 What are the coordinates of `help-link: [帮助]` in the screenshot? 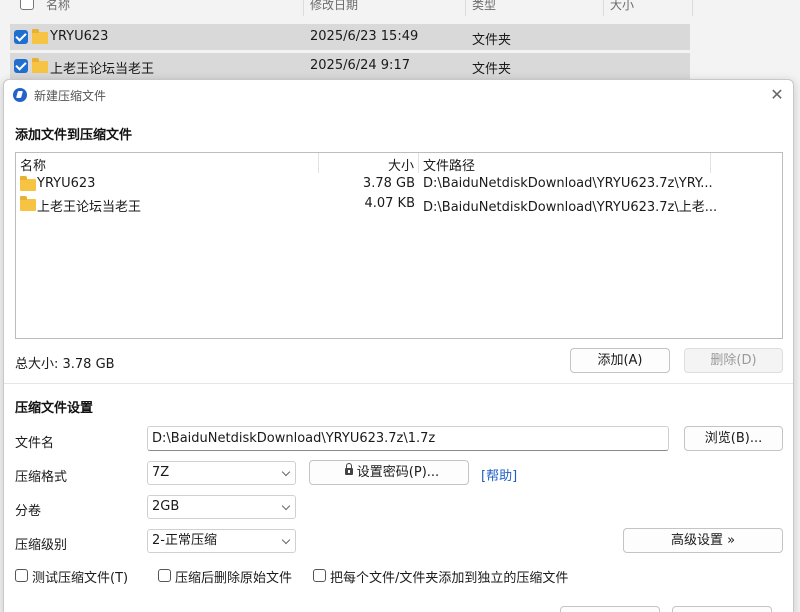 It's located at (499, 474).